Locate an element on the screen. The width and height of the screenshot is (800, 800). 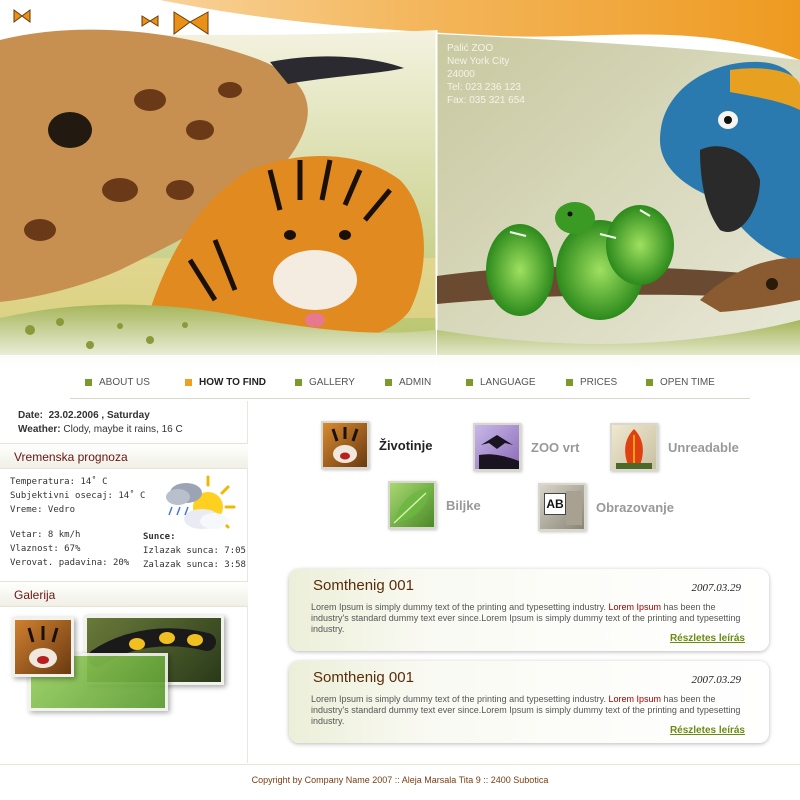
sunset-time: Zalazak sunca: 3:58 is located at coordinates (194, 565).